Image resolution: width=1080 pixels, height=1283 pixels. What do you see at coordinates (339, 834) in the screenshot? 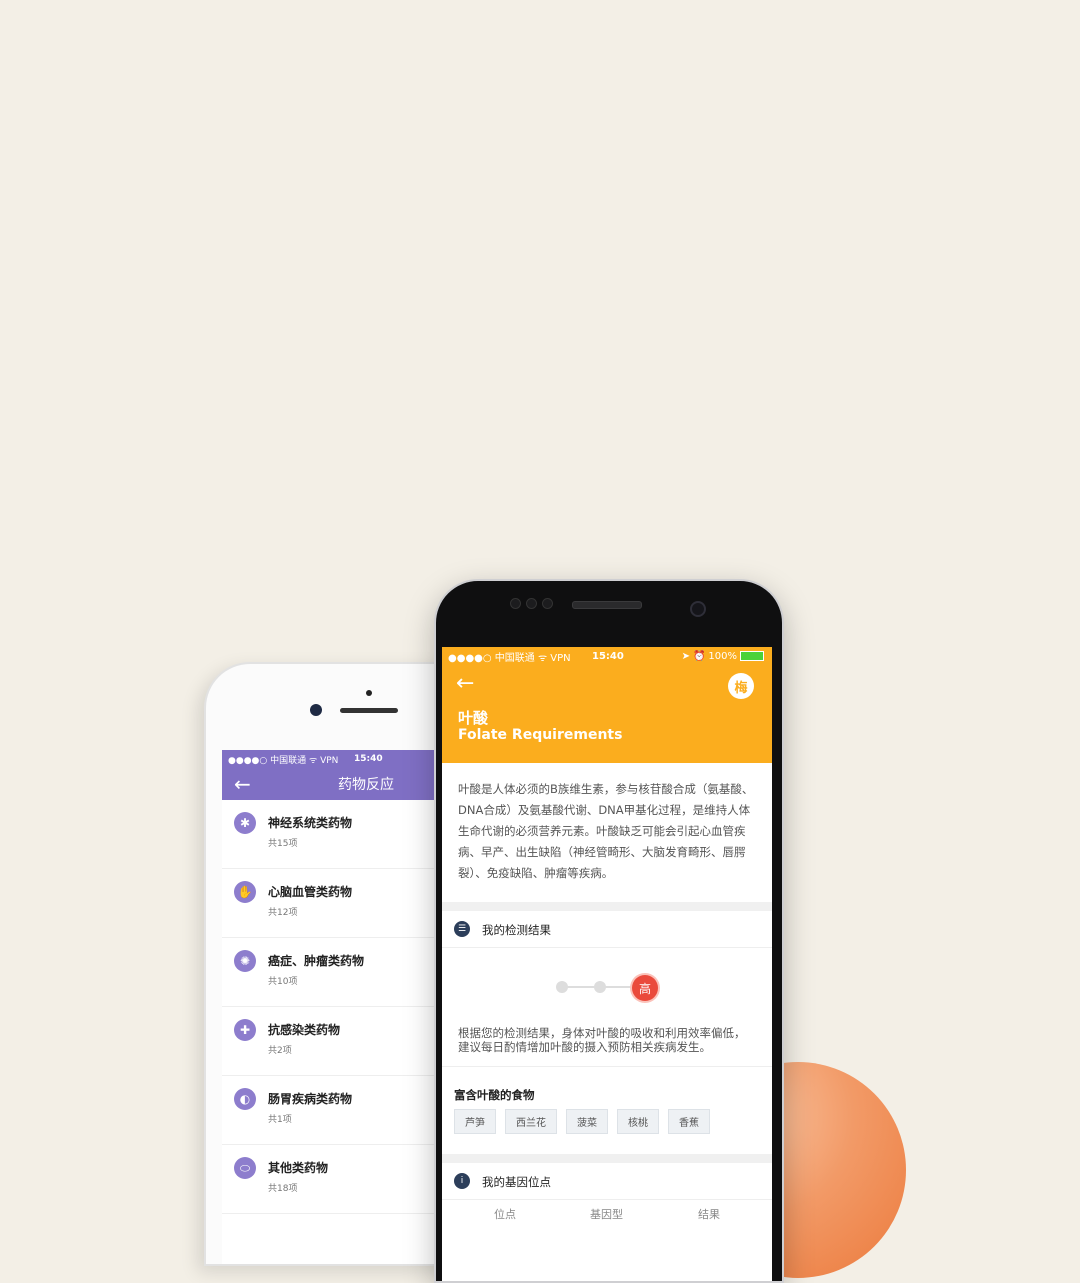
I see `list-item: ✱ 神经系统类药物 共15项` at bounding box center [339, 834].